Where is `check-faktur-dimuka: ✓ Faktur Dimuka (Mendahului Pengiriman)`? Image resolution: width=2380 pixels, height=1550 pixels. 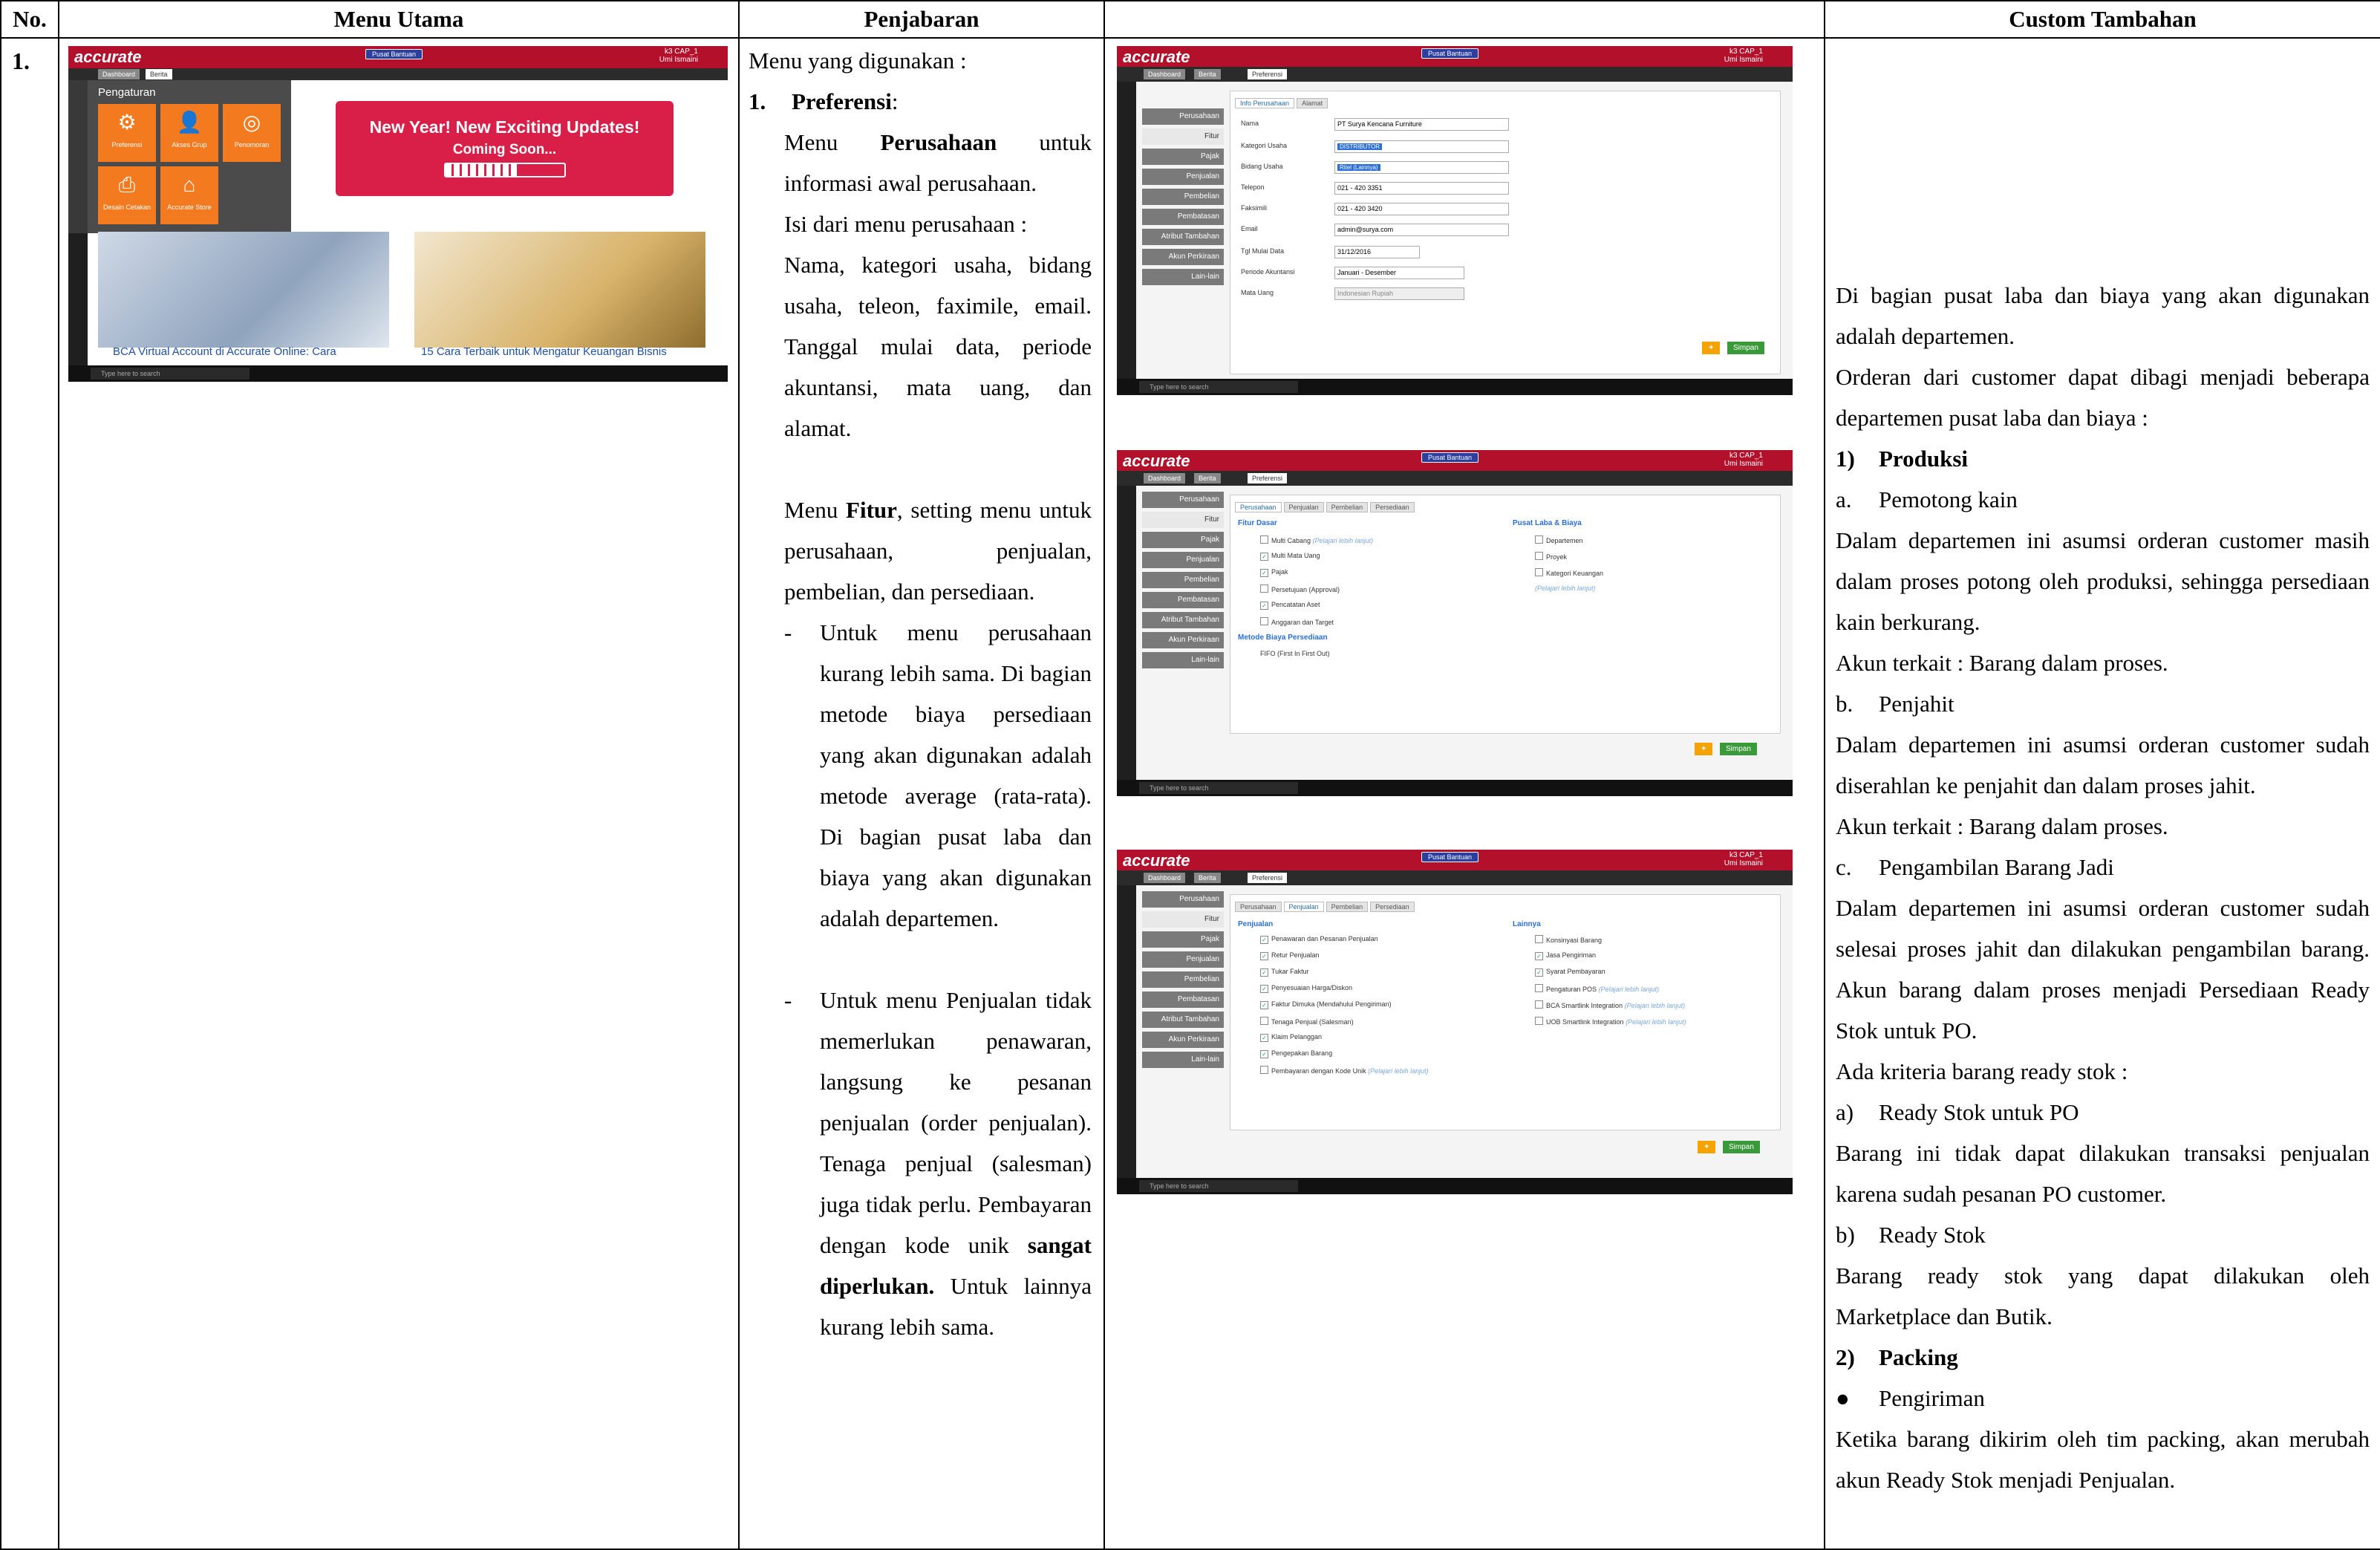 check-faktur-dimuka: ✓ Faktur Dimuka (Mendahului Pengiriman) is located at coordinates (1326, 1004).